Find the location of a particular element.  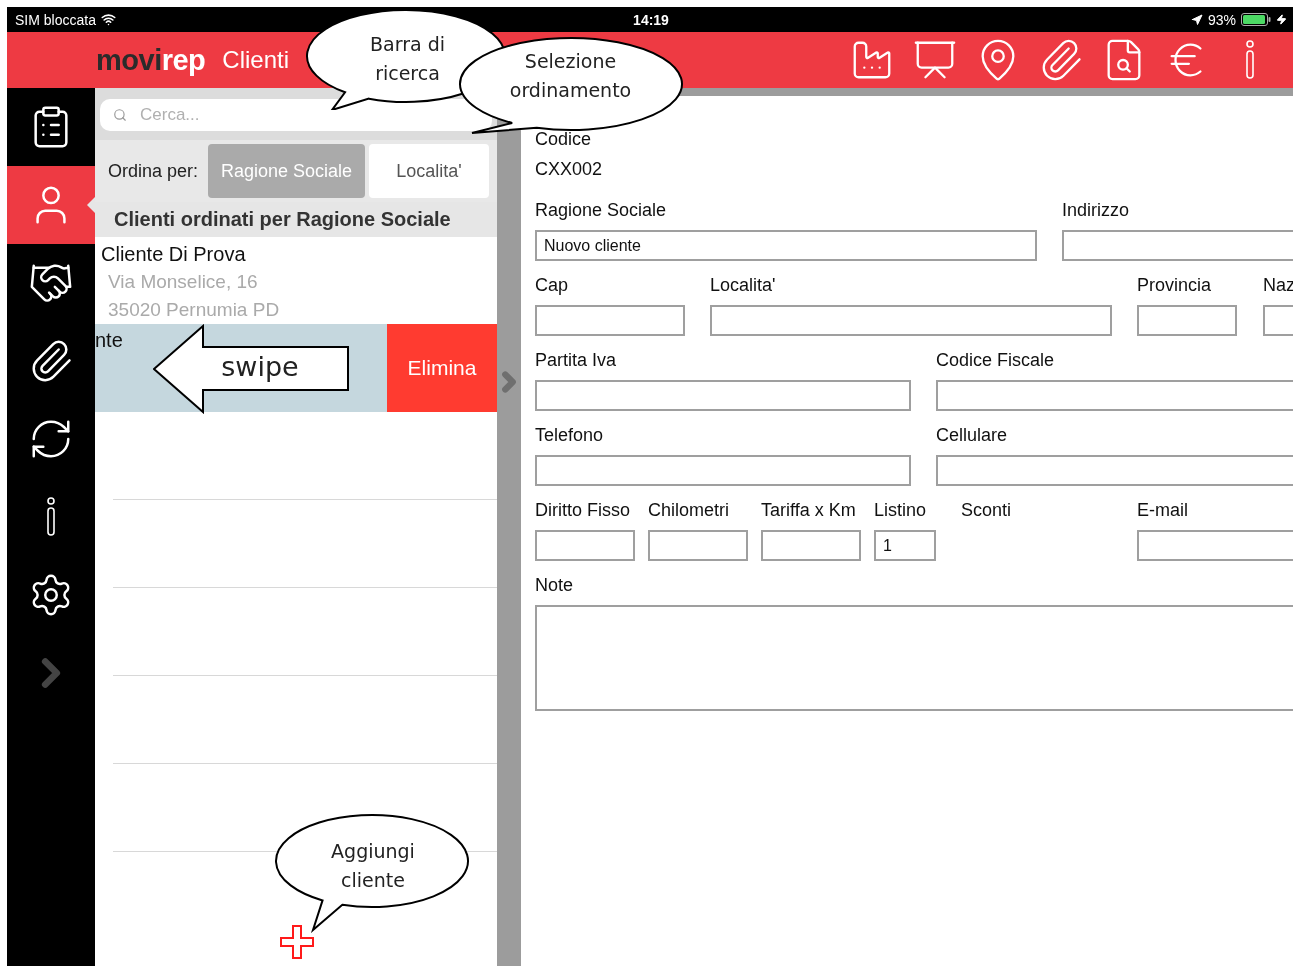

page-title: Clienti is located at coordinates (256, 60).